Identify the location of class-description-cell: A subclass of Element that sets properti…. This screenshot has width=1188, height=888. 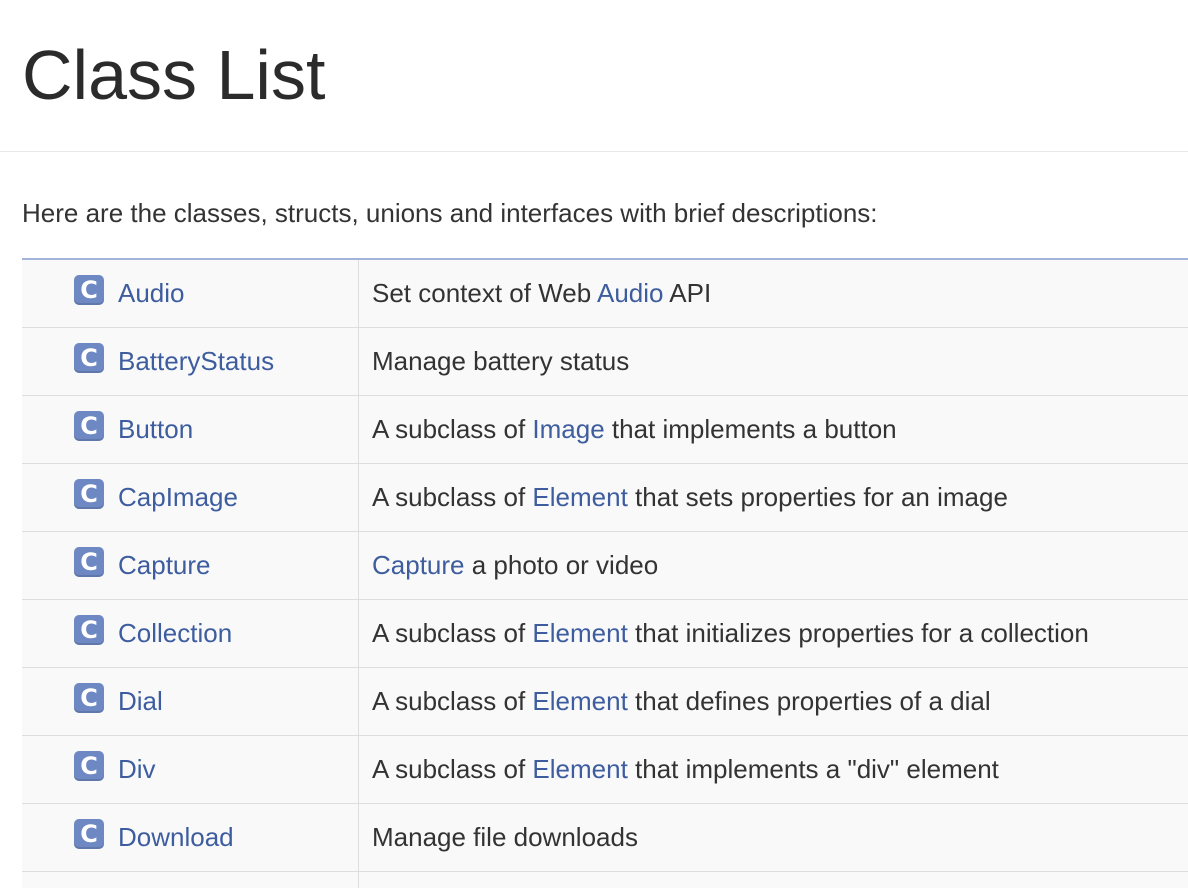
(773, 497).